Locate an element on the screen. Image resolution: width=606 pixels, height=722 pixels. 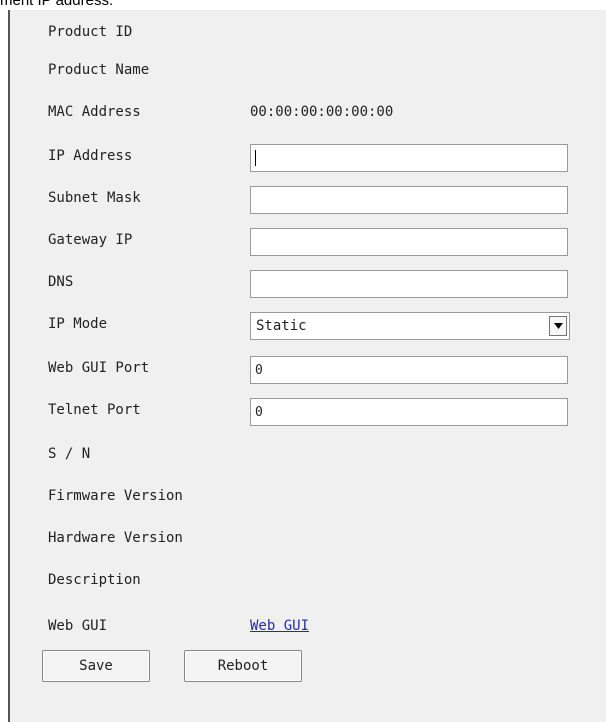
text-caret is located at coordinates (255, 158).